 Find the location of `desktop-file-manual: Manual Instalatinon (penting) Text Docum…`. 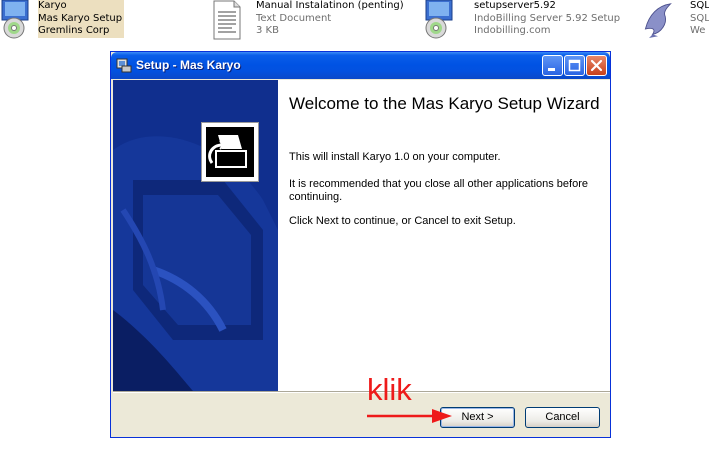

desktop-file-manual: Manual Instalatinon (penting) Text Docum… is located at coordinates (308, 20).